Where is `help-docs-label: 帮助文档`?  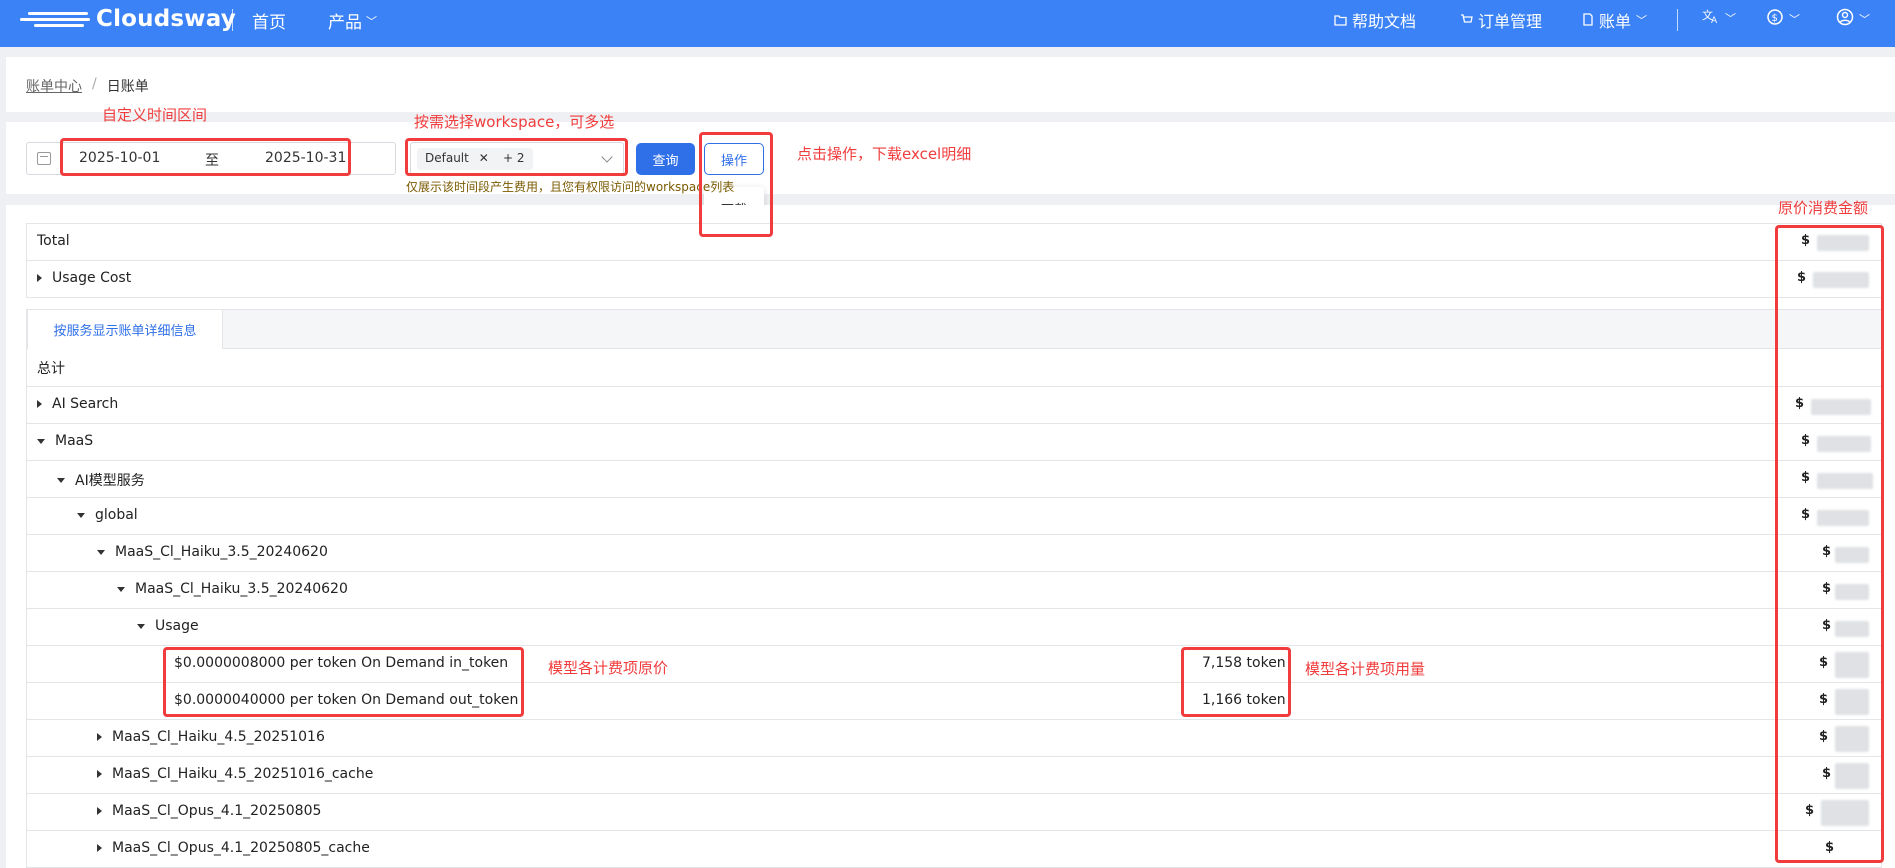
help-docs-label: 帮助文档 is located at coordinates (1384, 21).